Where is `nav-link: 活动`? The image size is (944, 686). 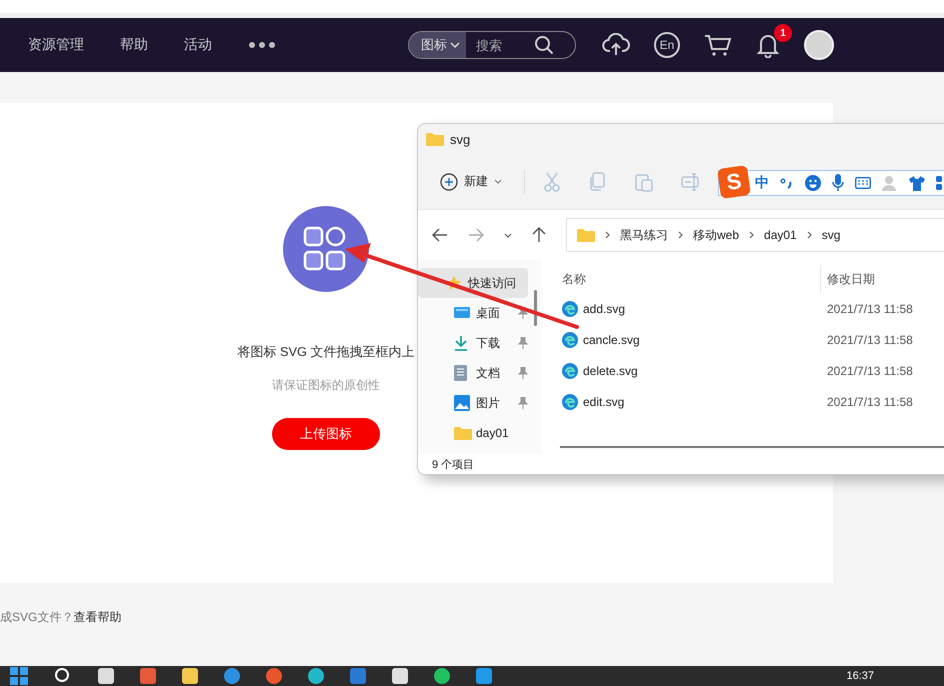 nav-link: 活动 is located at coordinates (198, 45).